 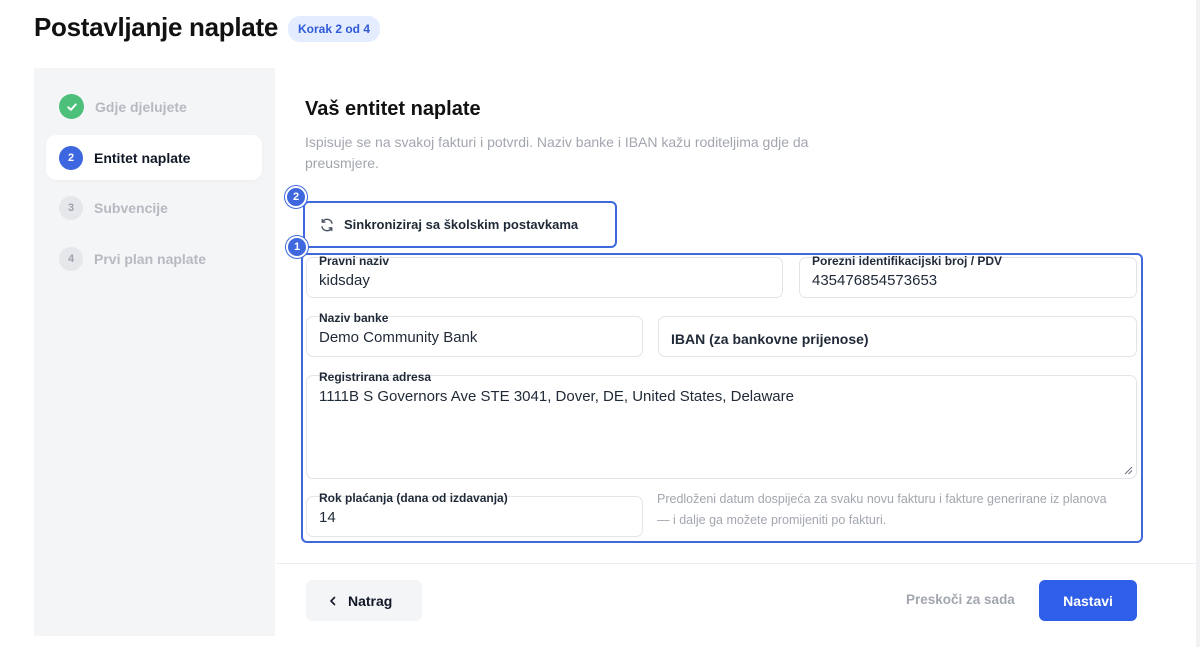 I want to click on continue-button: Nastavi, so click(x=1088, y=600).